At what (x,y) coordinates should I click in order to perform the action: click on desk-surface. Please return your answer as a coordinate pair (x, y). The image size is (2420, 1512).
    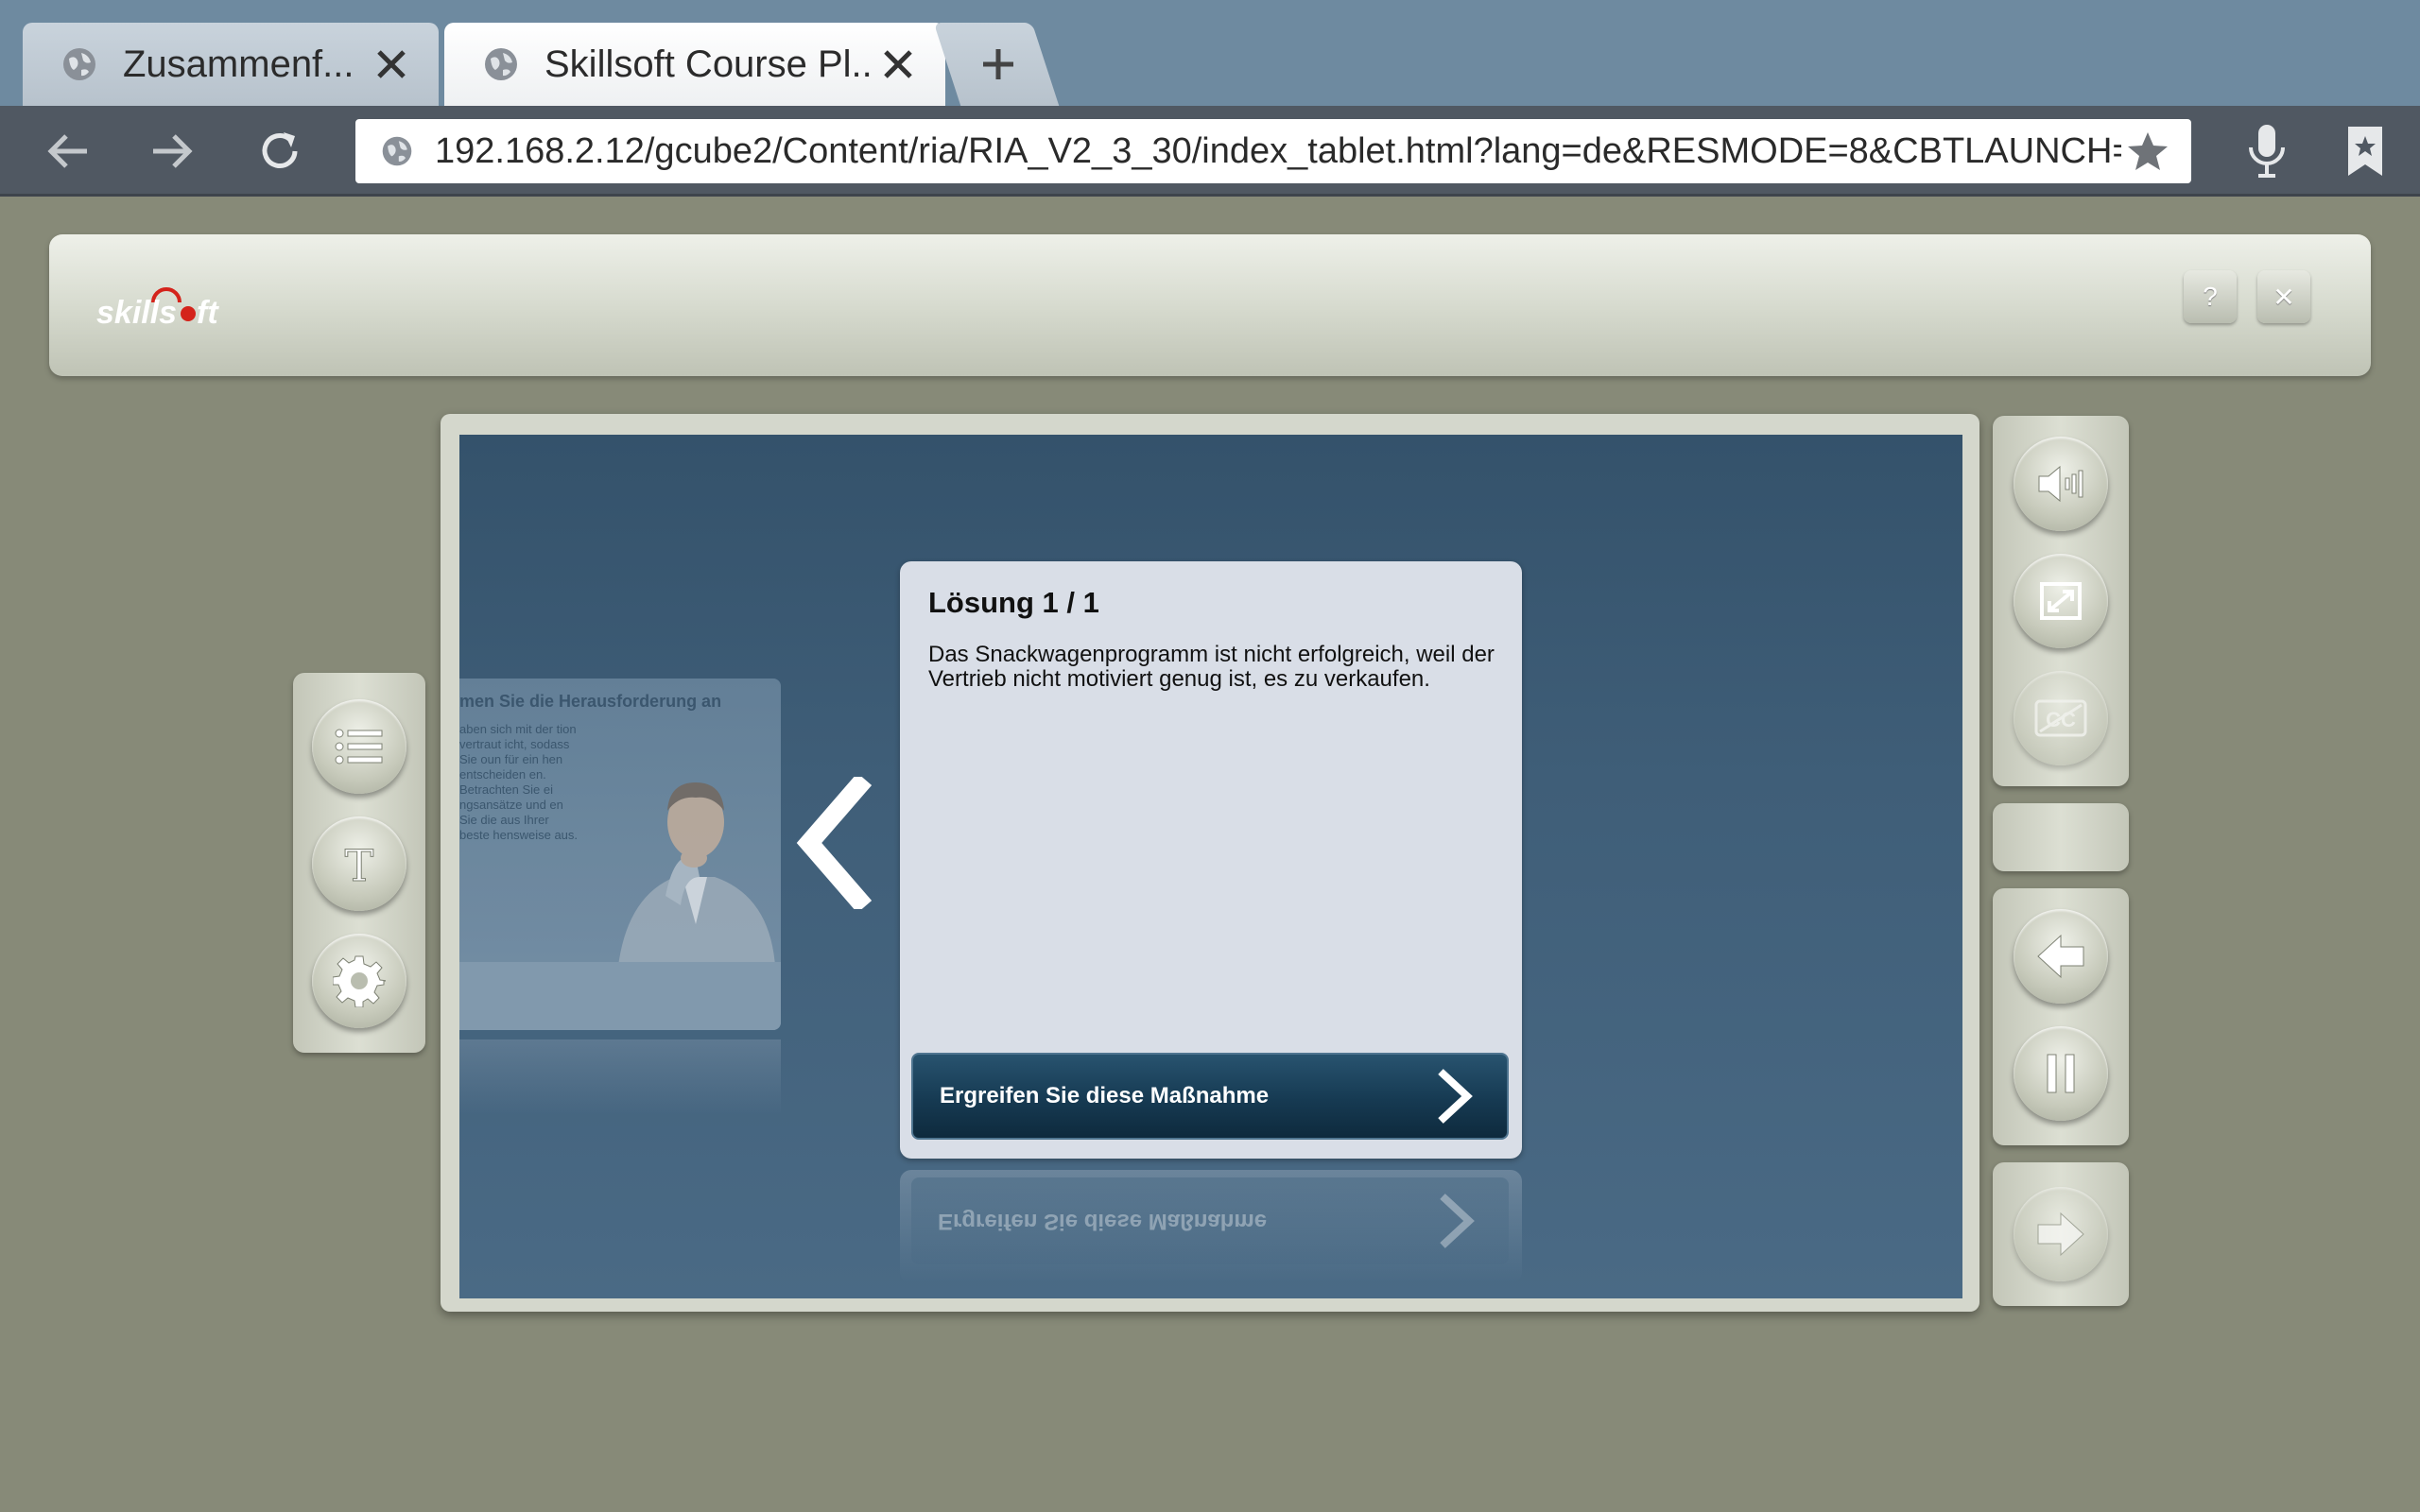
    Looking at the image, I should click on (620, 996).